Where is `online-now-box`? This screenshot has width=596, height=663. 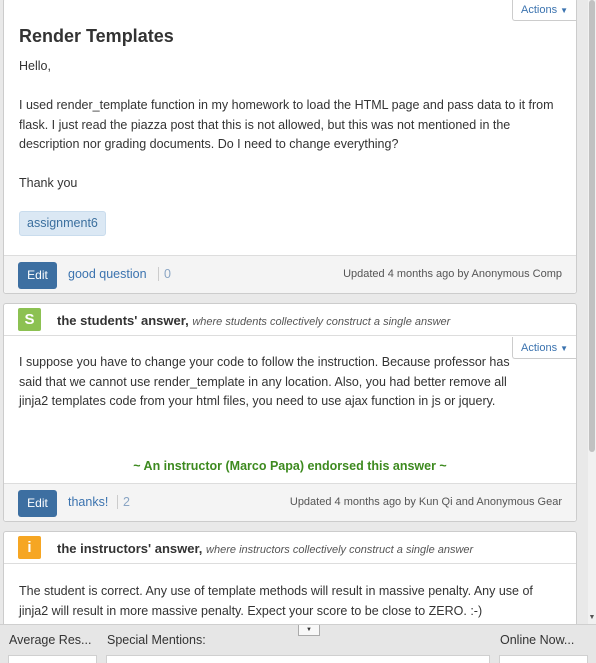
online-now-box is located at coordinates (543, 659).